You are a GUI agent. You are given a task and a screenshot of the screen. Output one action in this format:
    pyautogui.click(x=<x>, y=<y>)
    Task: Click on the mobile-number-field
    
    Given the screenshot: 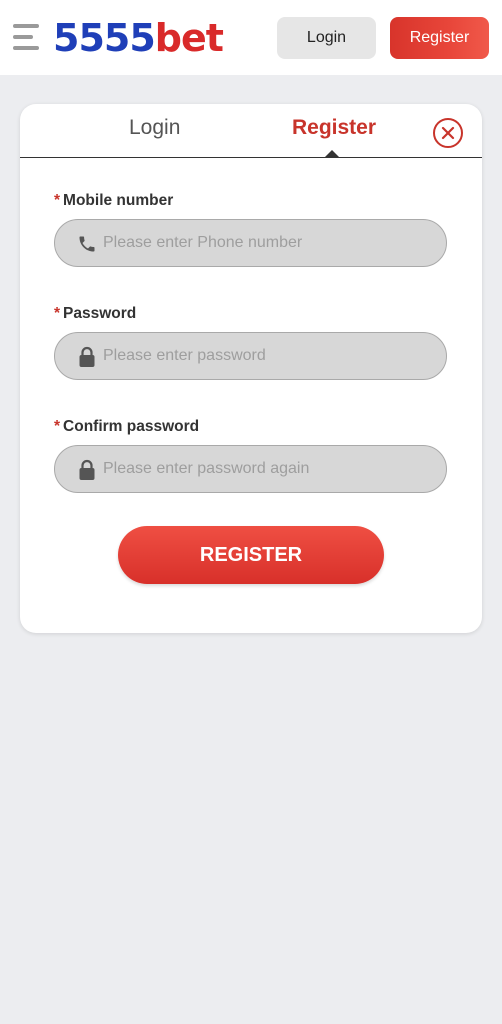 What is the action you would take?
    pyautogui.click(x=250, y=243)
    